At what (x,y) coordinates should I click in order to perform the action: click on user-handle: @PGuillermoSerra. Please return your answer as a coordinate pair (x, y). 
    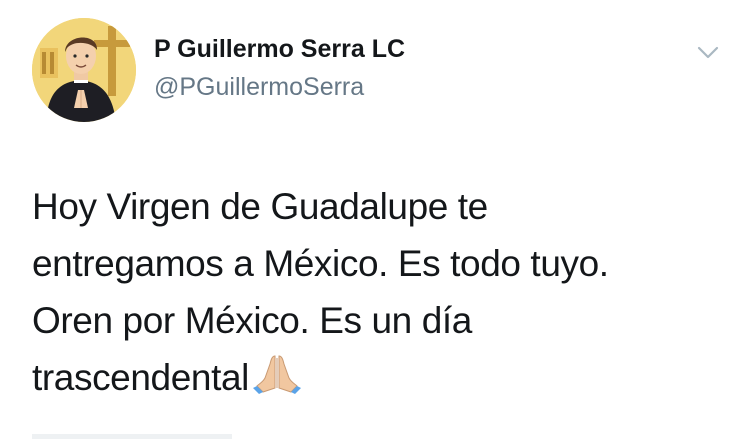
    Looking at the image, I should click on (394, 87).